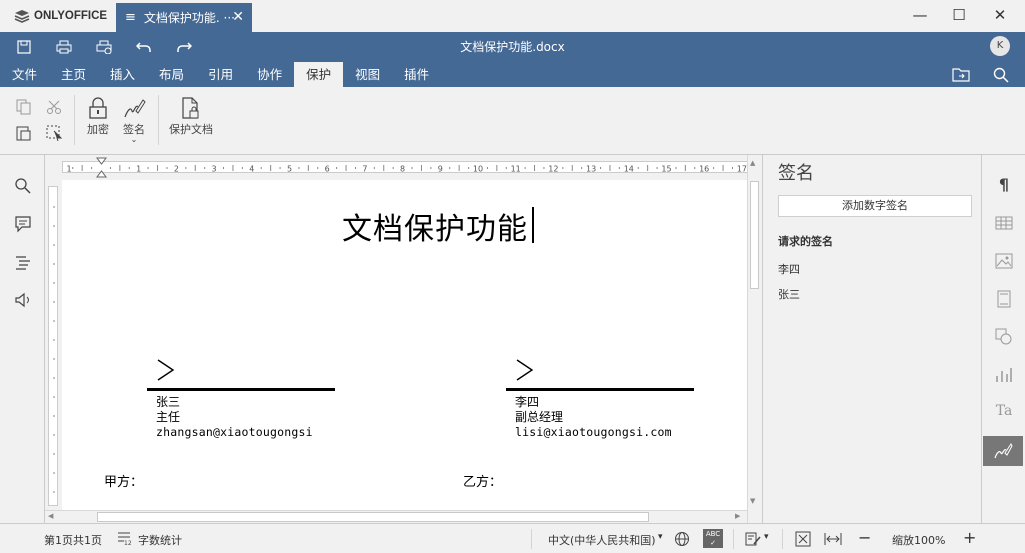  What do you see at coordinates (789, 269) in the screenshot?
I see `requested-signer: 李四` at bounding box center [789, 269].